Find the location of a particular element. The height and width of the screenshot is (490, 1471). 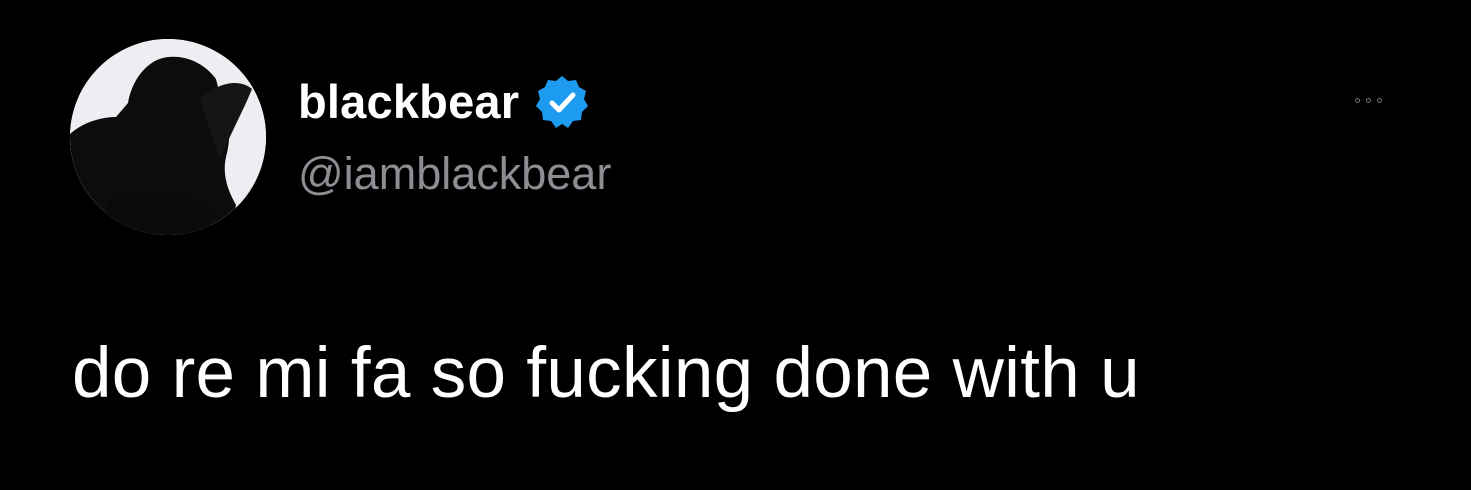

tweet-text: do re mi fa so fucking done with u is located at coordinates (606, 373).